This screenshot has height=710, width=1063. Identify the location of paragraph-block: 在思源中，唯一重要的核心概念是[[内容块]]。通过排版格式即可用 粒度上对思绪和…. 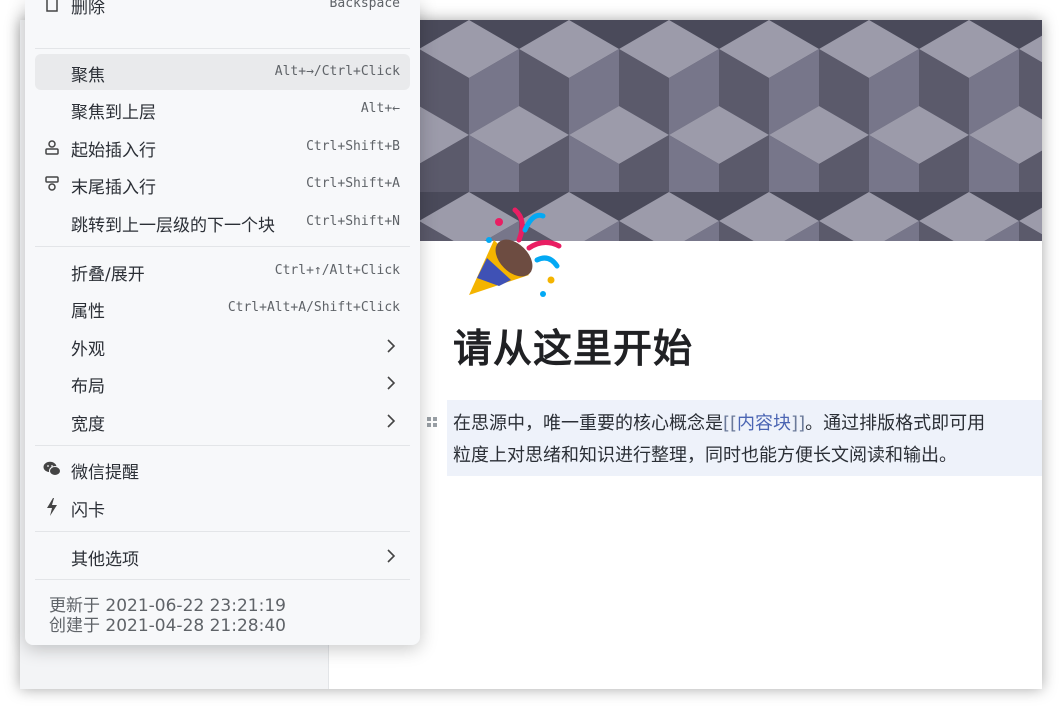
(744, 438).